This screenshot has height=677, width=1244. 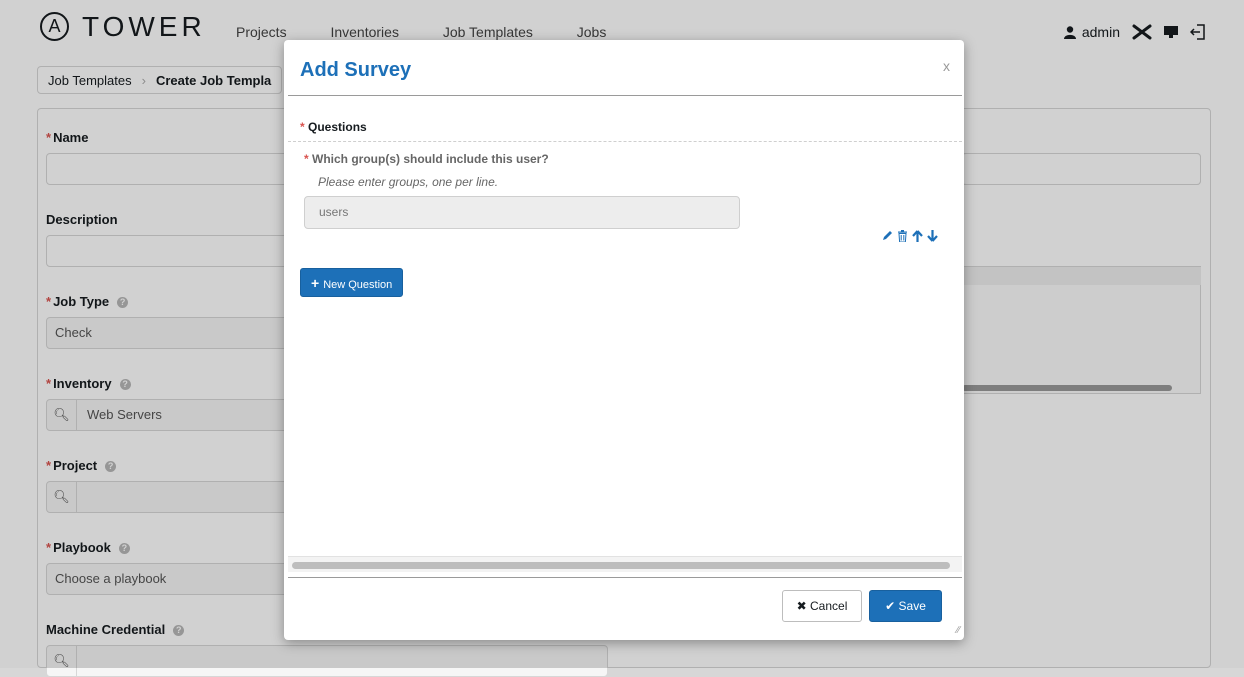 I want to click on check-icon: ✔, so click(x=892, y=606).